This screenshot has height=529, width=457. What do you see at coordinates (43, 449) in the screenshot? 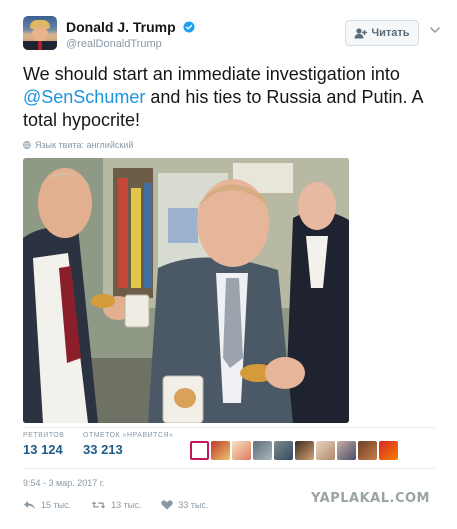
I see `retweets-count: 13 124` at bounding box center [43, 449].